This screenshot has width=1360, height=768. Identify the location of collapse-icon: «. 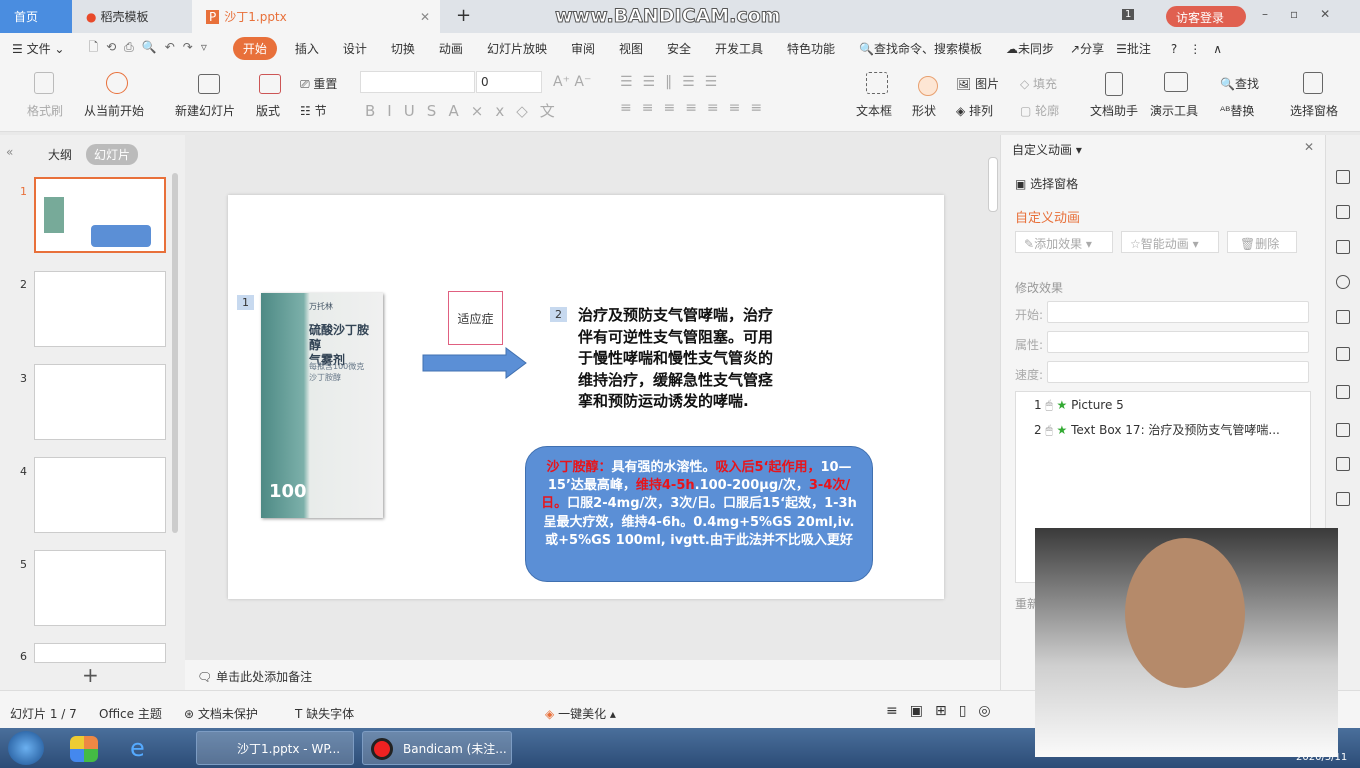
(9, 152).